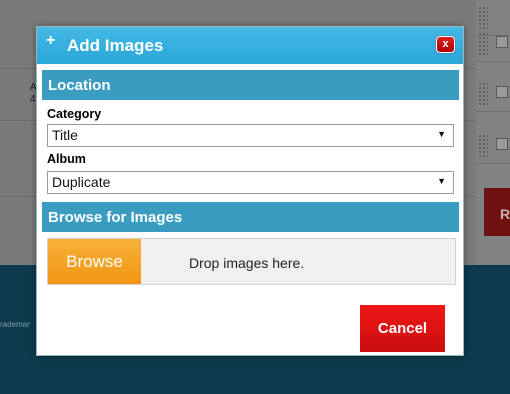 The height and width of the screenshot is (394, 510). What do you see at coordinates (250, 182) in the screenshot?
I see `album-select: Duplicate ▼` at bounding box center [250, 182].